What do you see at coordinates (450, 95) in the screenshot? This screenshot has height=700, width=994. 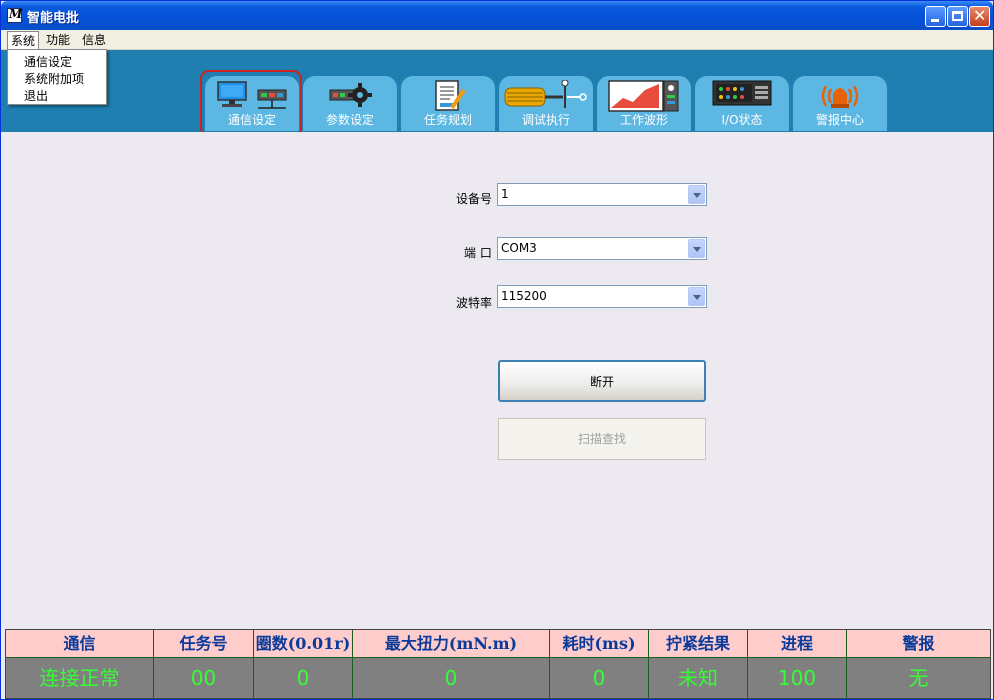 I see `document-edit-icon` at bounding box center [450, 95].